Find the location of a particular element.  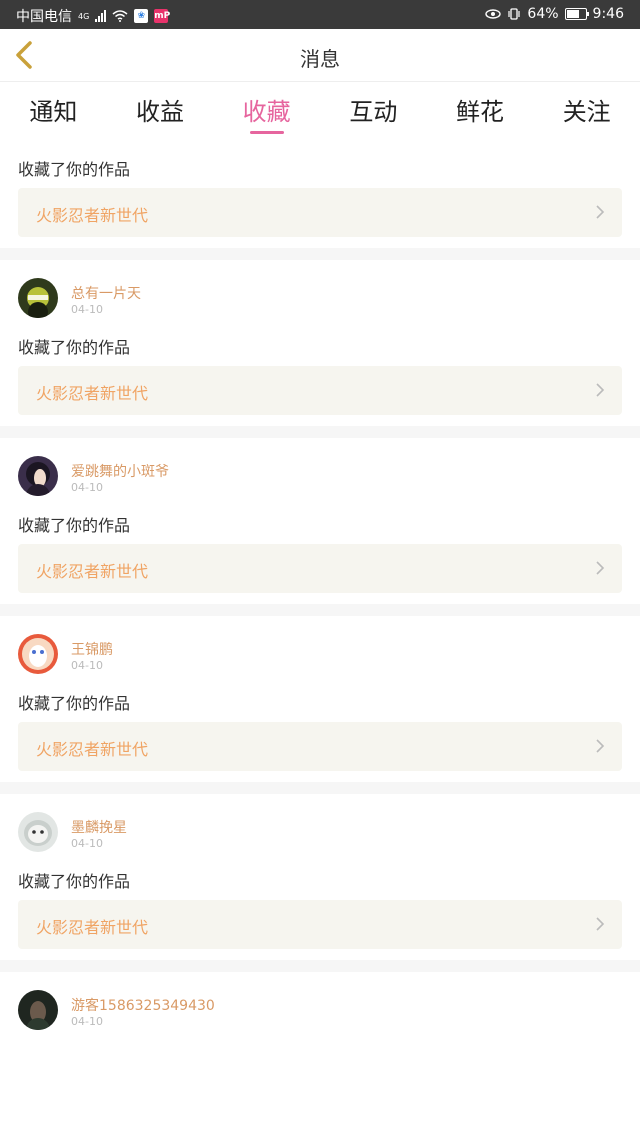

tab-notice: 通知 is located at coordinates (53, 110).